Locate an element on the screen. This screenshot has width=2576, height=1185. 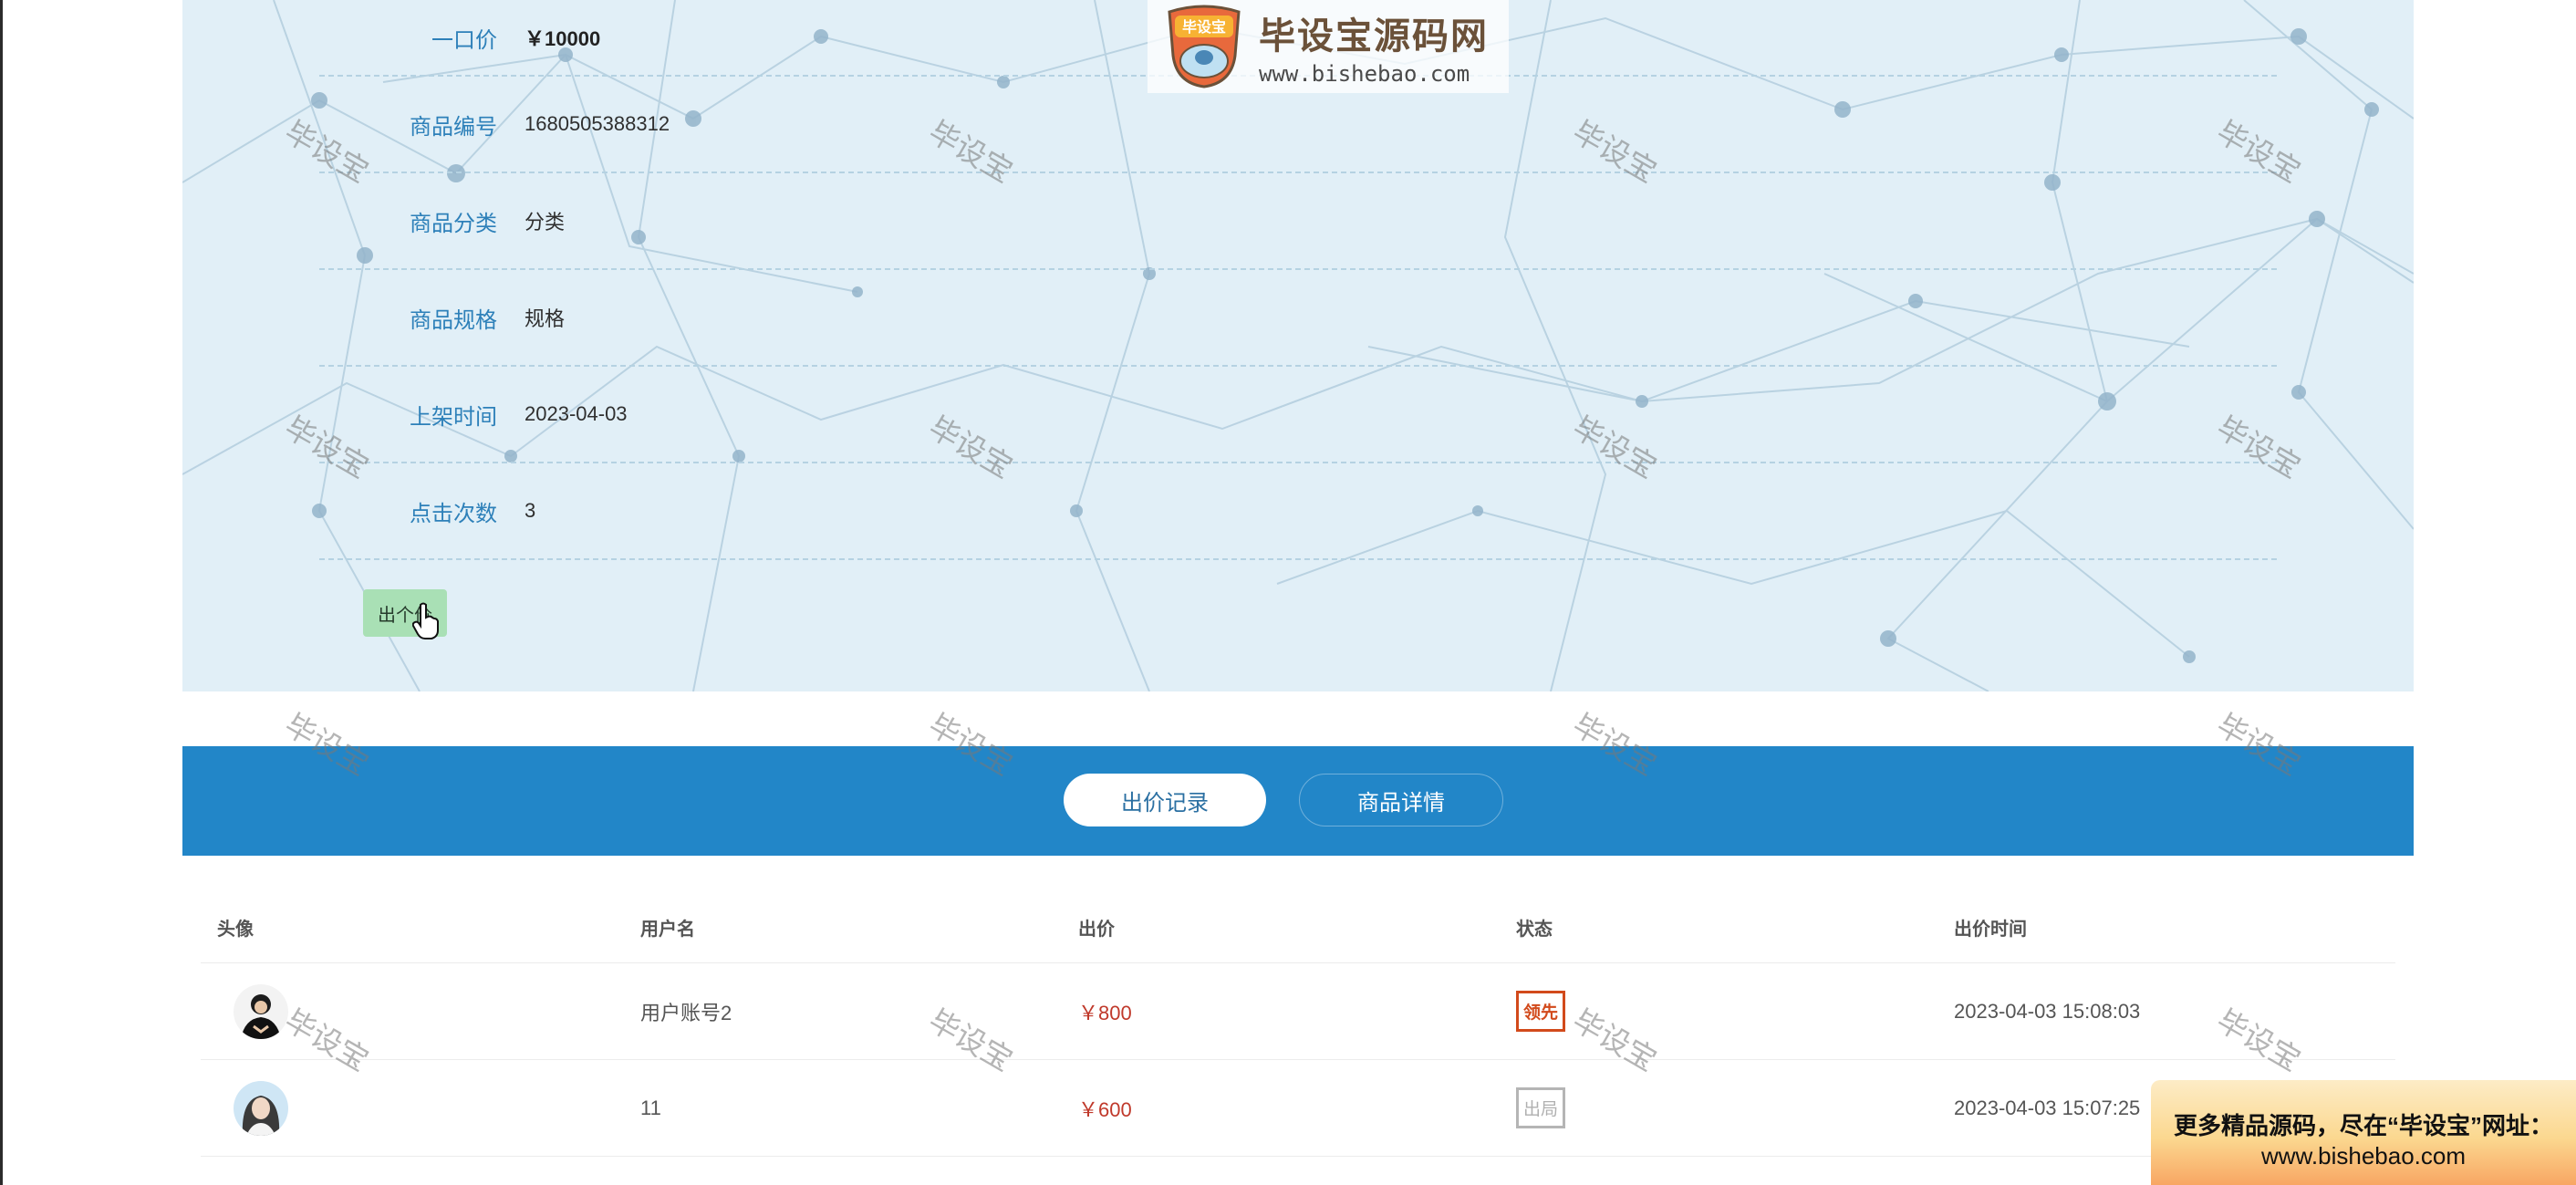
table-header: 头像 用户名 出价 状态 出价时间 is located at coordinates (1298, 910).